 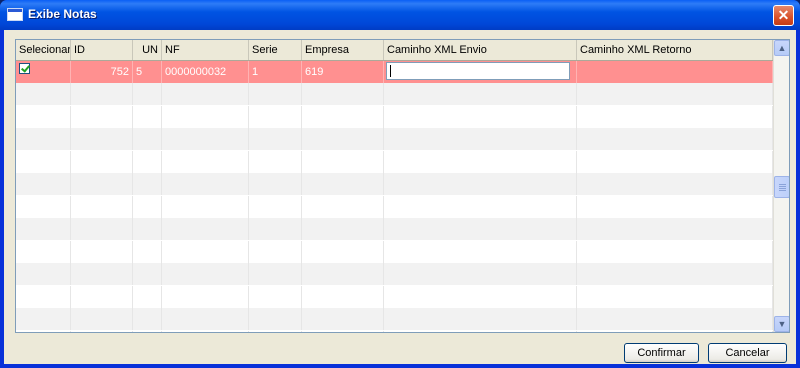 I want to click on cell-un: 5, so click(x=147, y=72).